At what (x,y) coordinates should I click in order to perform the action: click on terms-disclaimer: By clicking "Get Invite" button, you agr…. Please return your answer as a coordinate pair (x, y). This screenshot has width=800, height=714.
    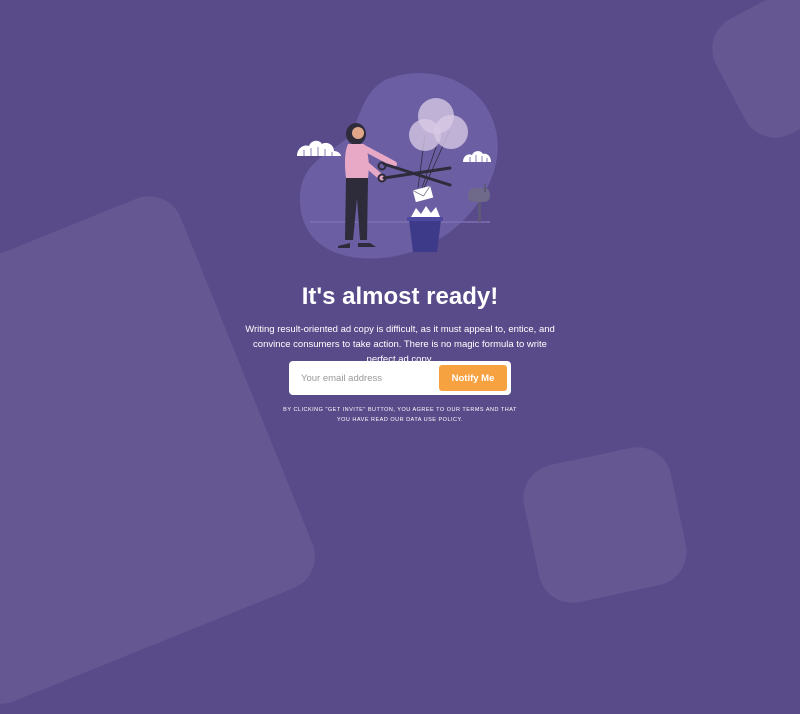
    Looking at the image, I should click on (400, 415).